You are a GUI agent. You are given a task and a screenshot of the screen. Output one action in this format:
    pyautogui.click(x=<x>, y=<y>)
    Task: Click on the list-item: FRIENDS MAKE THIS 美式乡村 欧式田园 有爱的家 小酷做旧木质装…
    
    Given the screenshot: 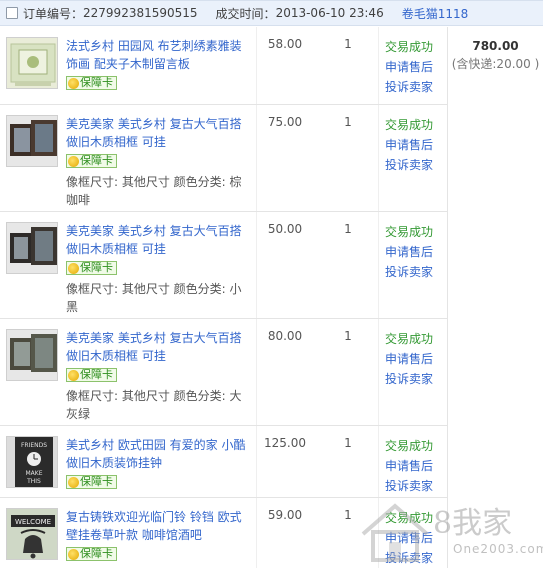 What is the action you would take?
    pyautogui.click(x=223, y=462)
    